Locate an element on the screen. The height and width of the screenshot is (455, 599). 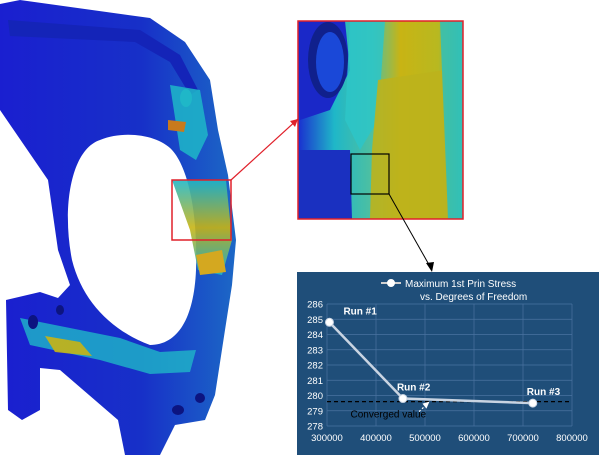
y-tick-label: 281 is located at coordinates (315, 381).